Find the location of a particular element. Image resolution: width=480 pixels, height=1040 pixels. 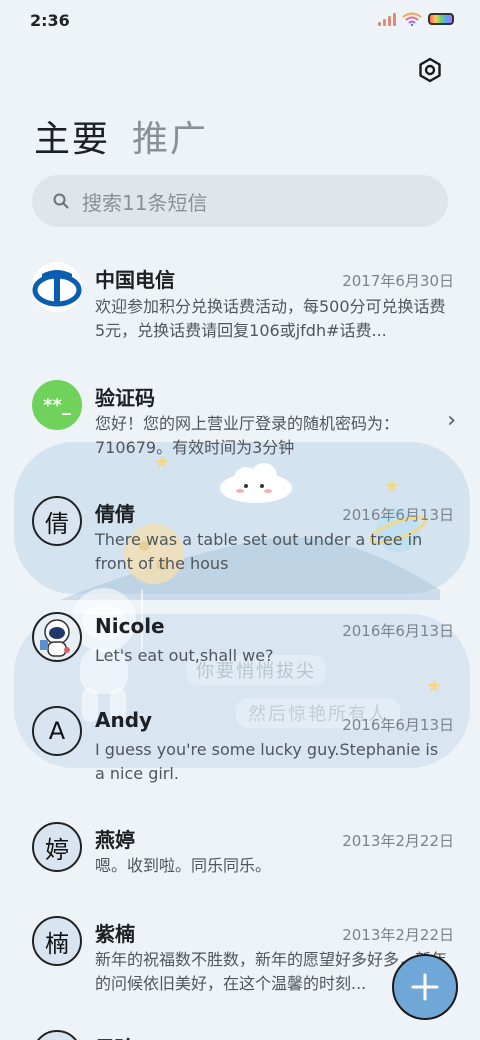

contact-avatar: A is located at coordinates (57, 731).